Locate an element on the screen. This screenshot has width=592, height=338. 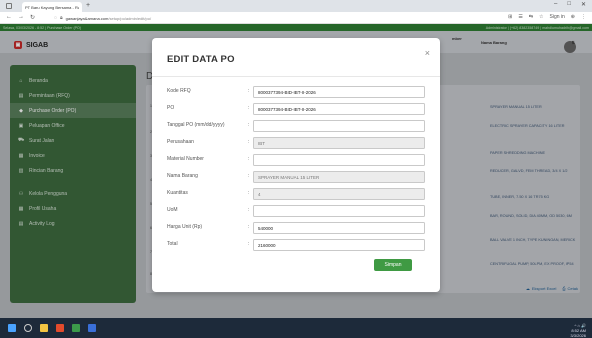
field-label: Harga Unit (Rp) is located at coordinates (185, 227).